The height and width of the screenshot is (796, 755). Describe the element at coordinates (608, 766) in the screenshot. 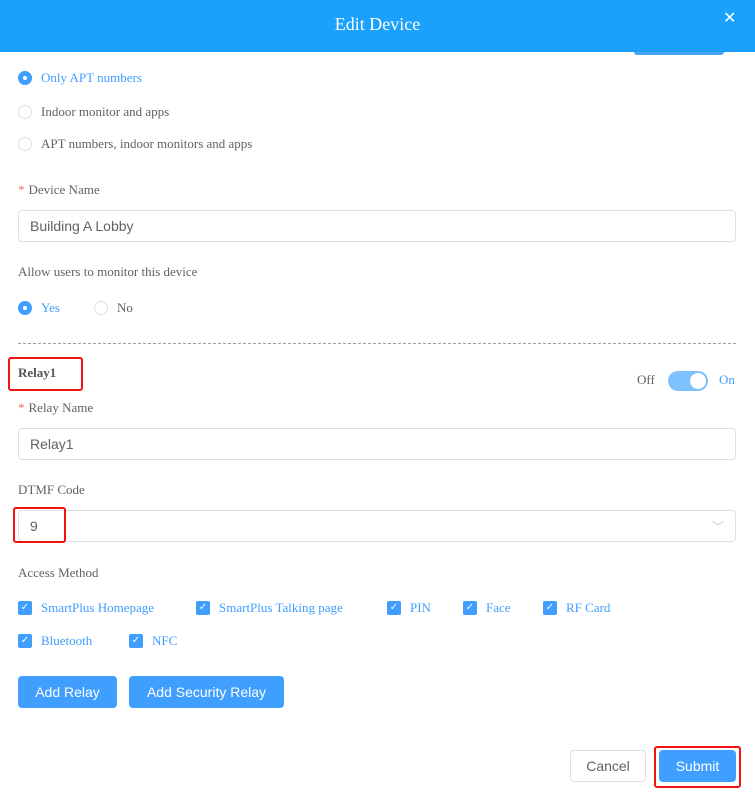

I see `cancel-button: Cancel` at that location.